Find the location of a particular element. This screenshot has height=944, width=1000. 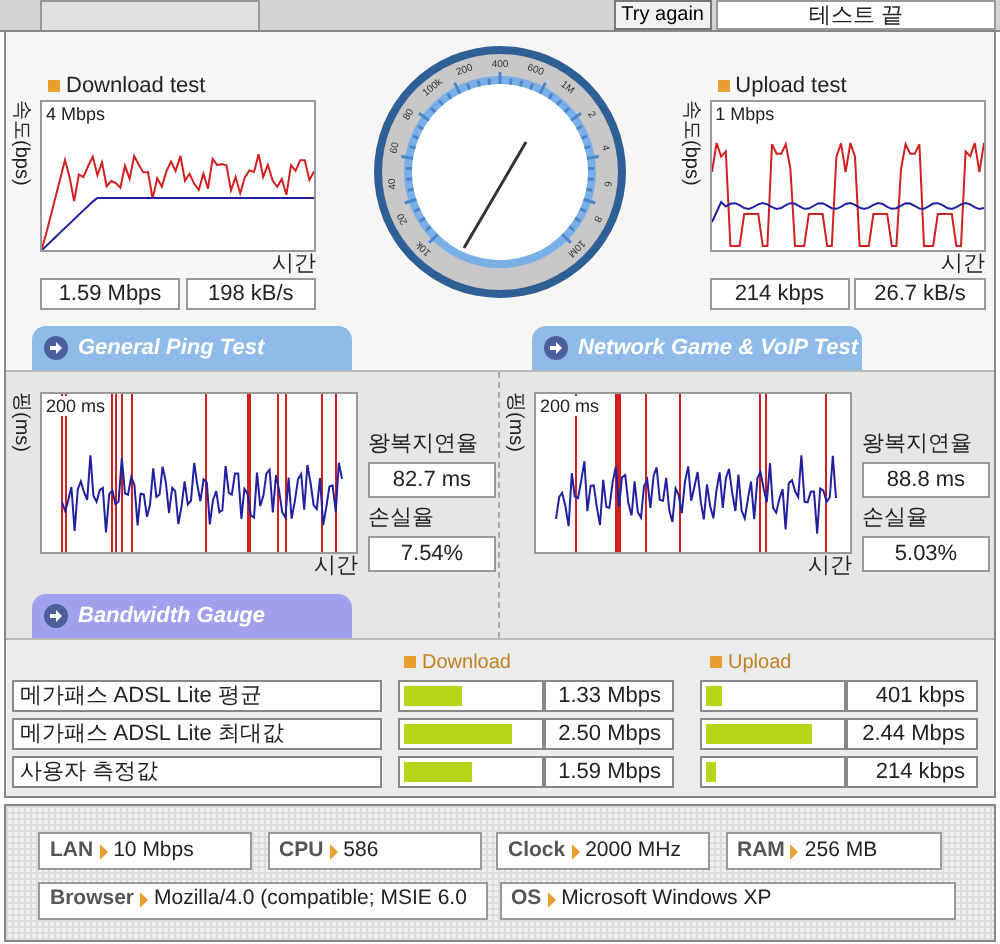

latency-value: 88.8 ms is located at coordinates (926, 479).